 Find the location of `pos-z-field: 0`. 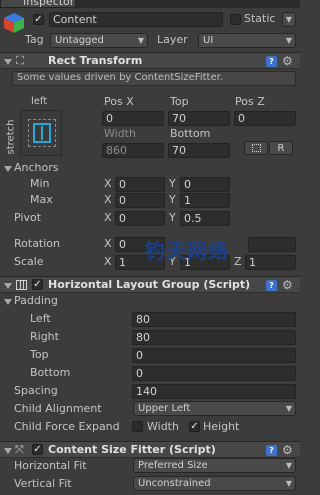

pos-z-field: 0 is located at coordinates (265, 118).